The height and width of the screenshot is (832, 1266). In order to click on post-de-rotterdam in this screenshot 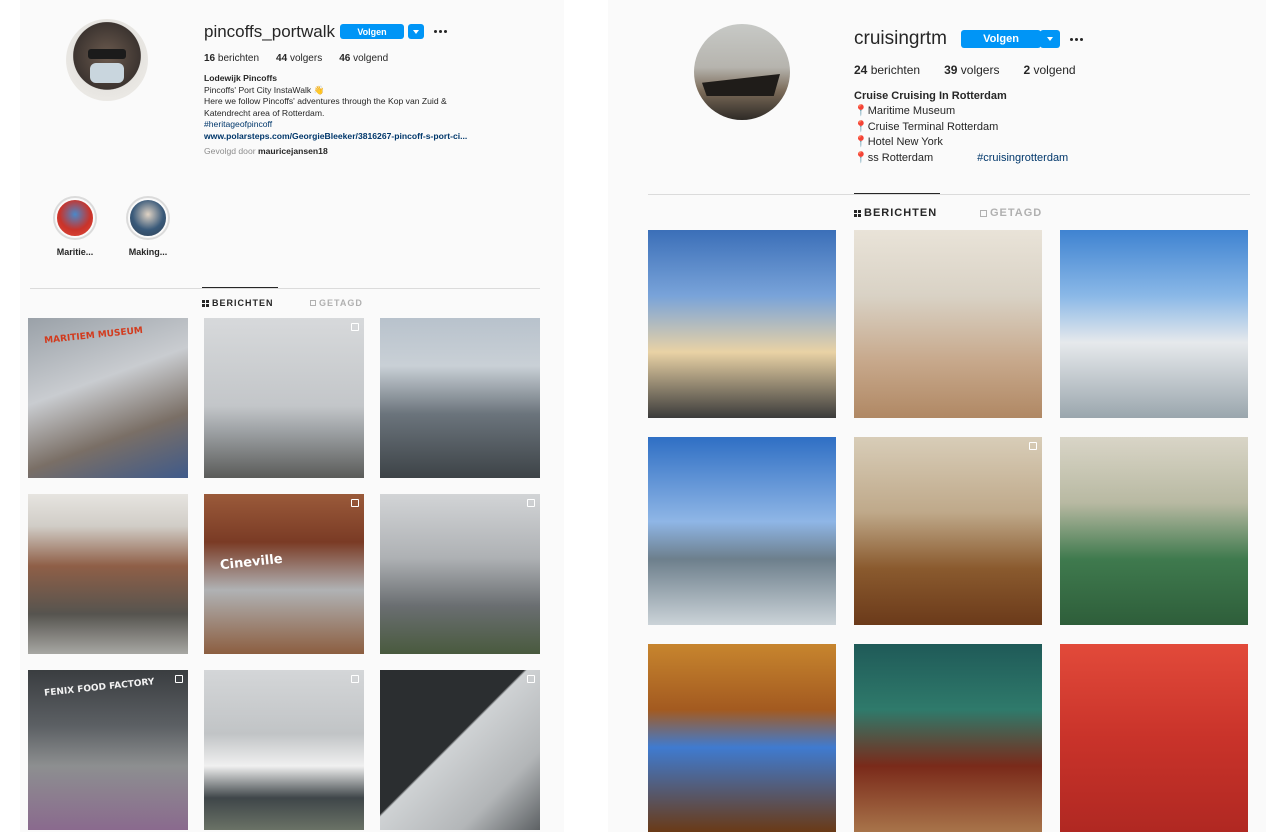, I will do `click(460, 398)`.